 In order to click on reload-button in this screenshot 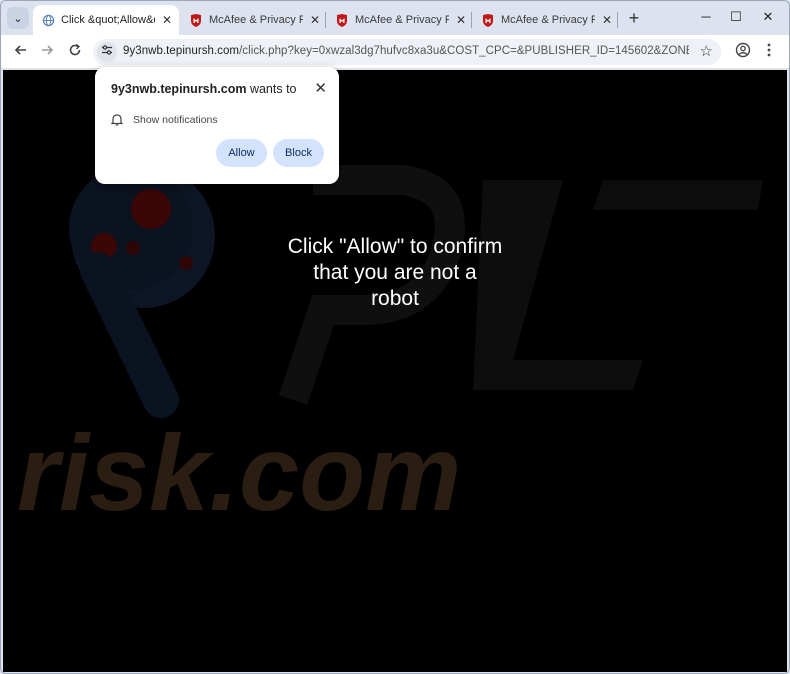, I will do `click(75, 52)`.